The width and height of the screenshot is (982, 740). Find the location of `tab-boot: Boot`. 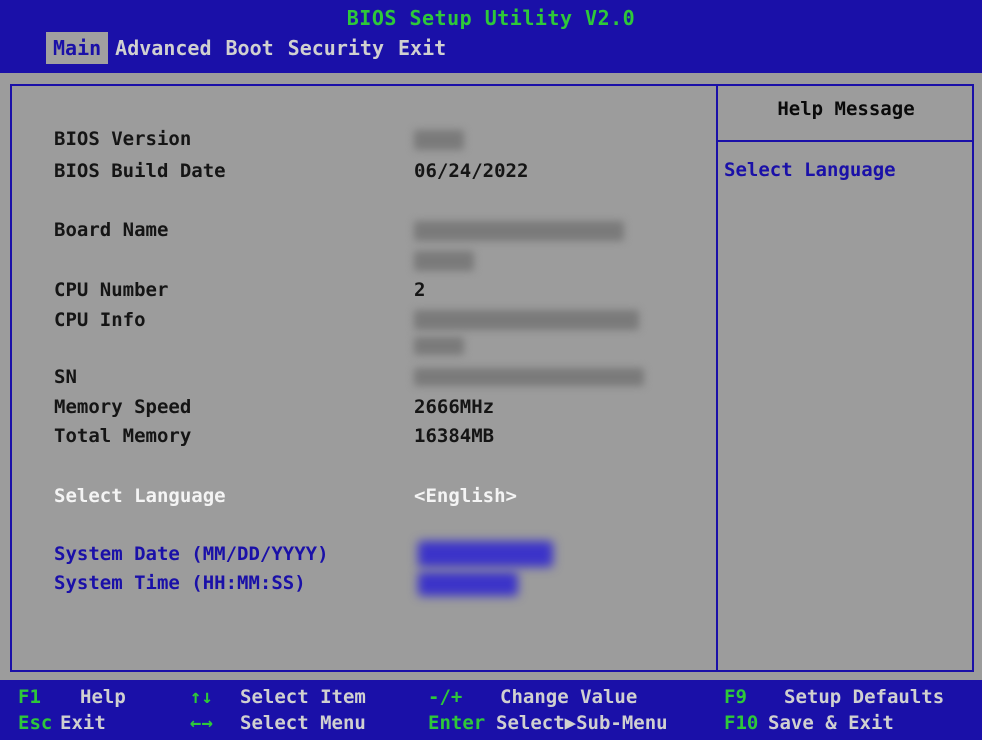

tab-boot: Boot is located at coordinates (250, 48).